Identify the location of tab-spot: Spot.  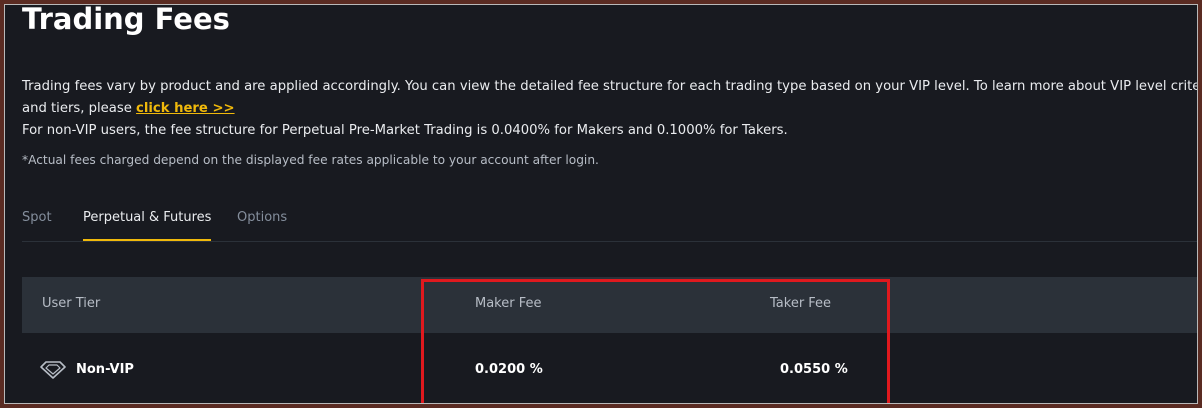
(37, 222).